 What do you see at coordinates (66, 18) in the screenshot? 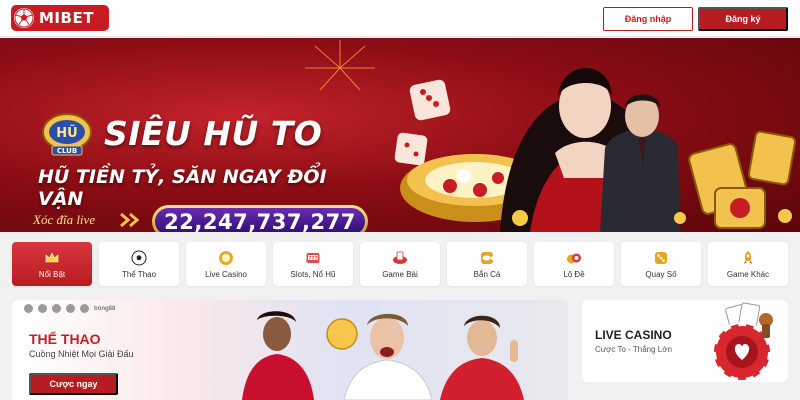
I see `logo-text: MIBET` at bounding box center [66, 18].